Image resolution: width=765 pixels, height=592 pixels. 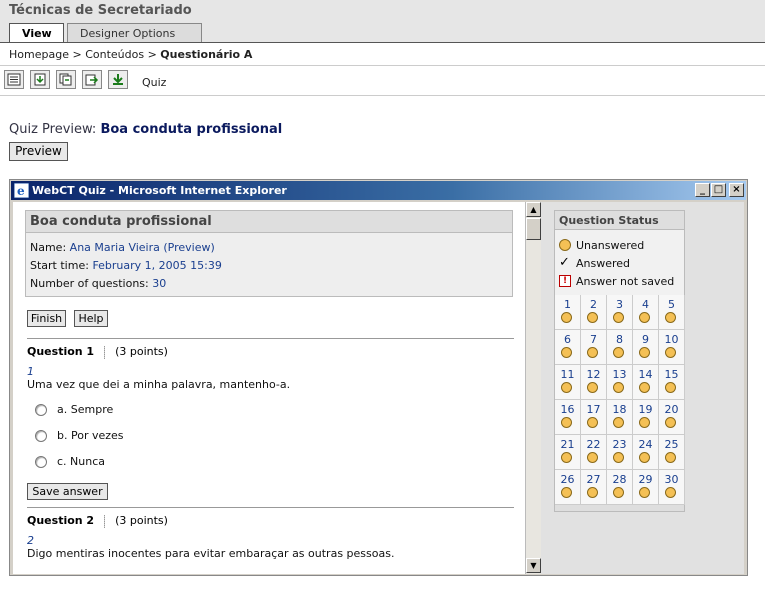 I want to click on preview-button: Preview, so click(x=38, y=151).